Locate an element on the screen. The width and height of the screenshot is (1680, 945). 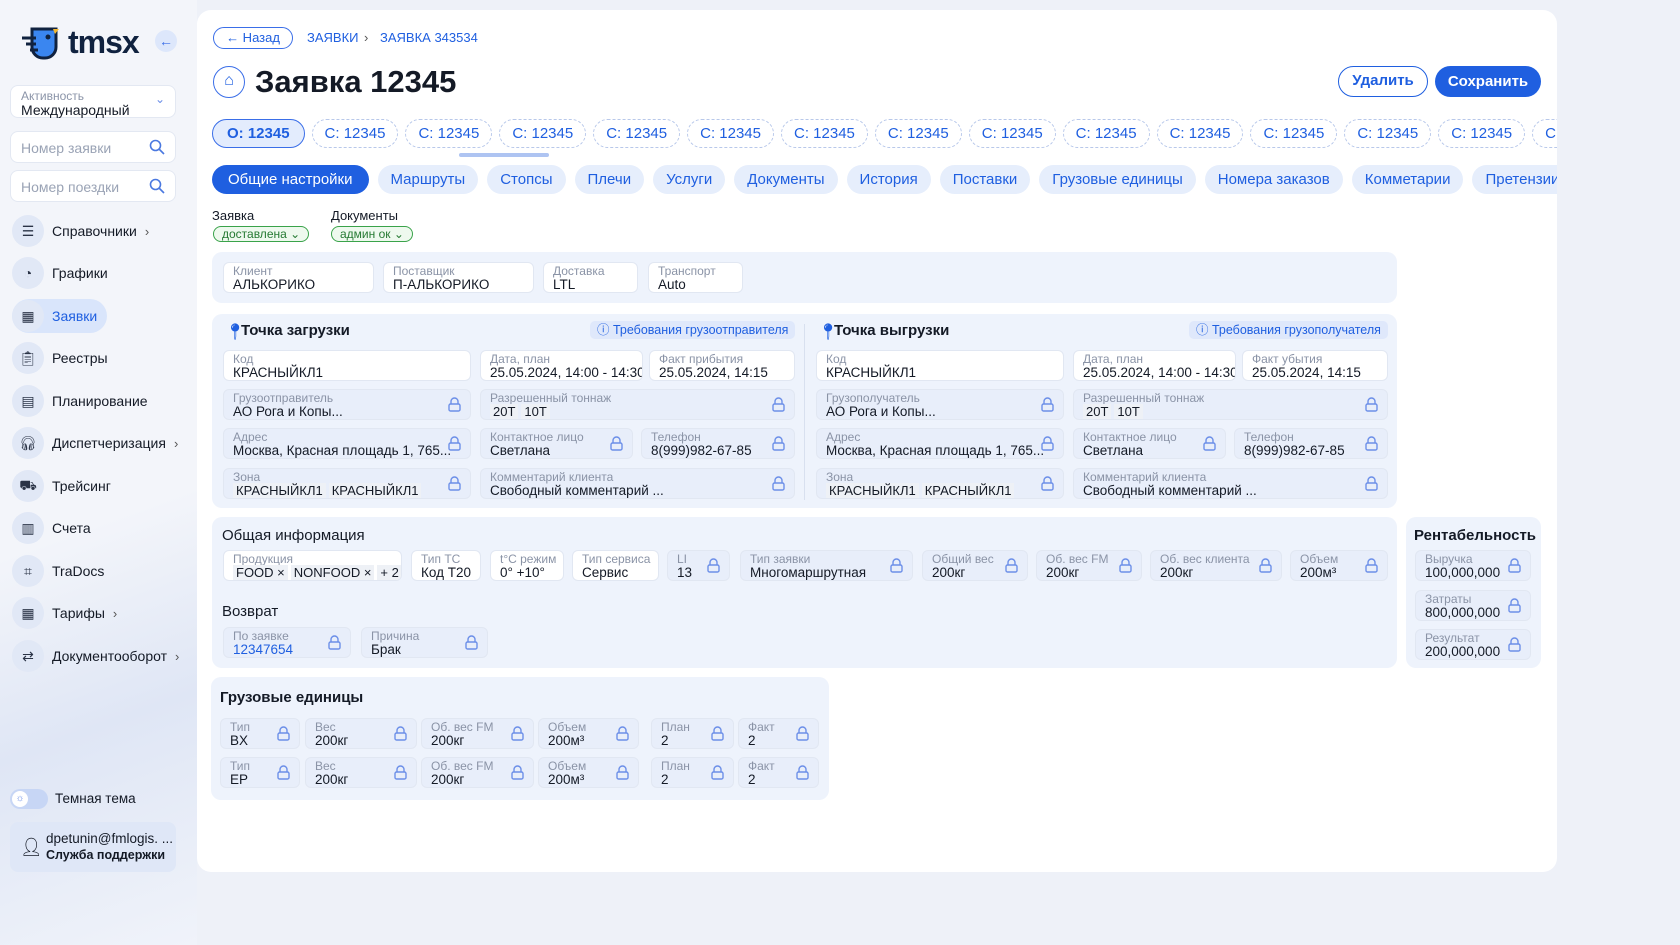
general-field: Об. вес FM 200кг is located at coordinates (1089, 565).